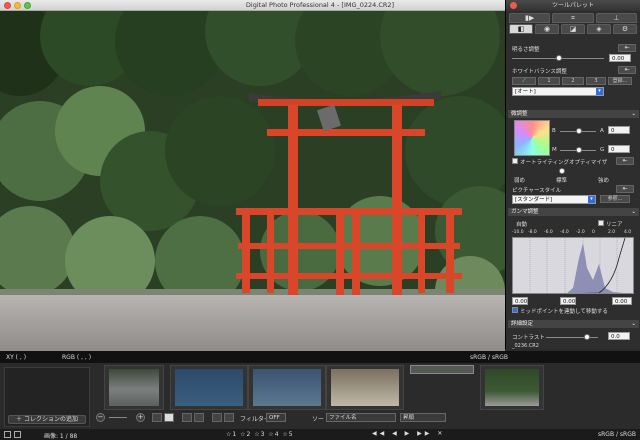  Describe the element at coordinates (573, 265) in the screenshot. I see `gamma-histogram` at that location.